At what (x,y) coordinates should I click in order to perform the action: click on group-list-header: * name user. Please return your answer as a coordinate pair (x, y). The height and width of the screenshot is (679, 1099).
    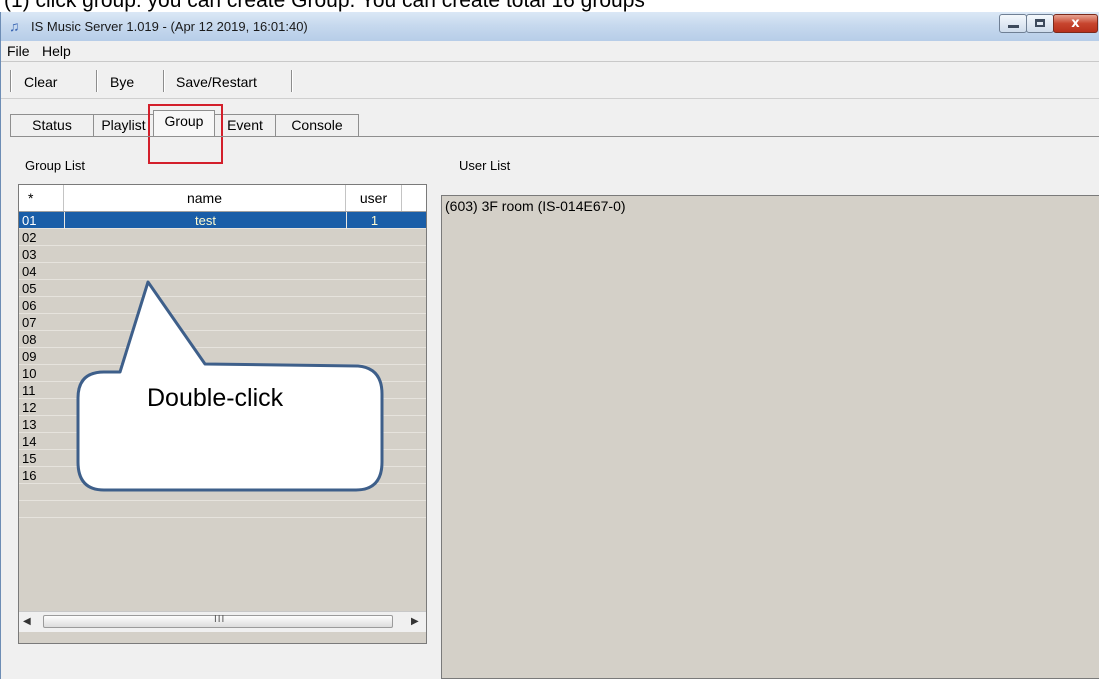
    Looking at the image, I should click on (222, 198).